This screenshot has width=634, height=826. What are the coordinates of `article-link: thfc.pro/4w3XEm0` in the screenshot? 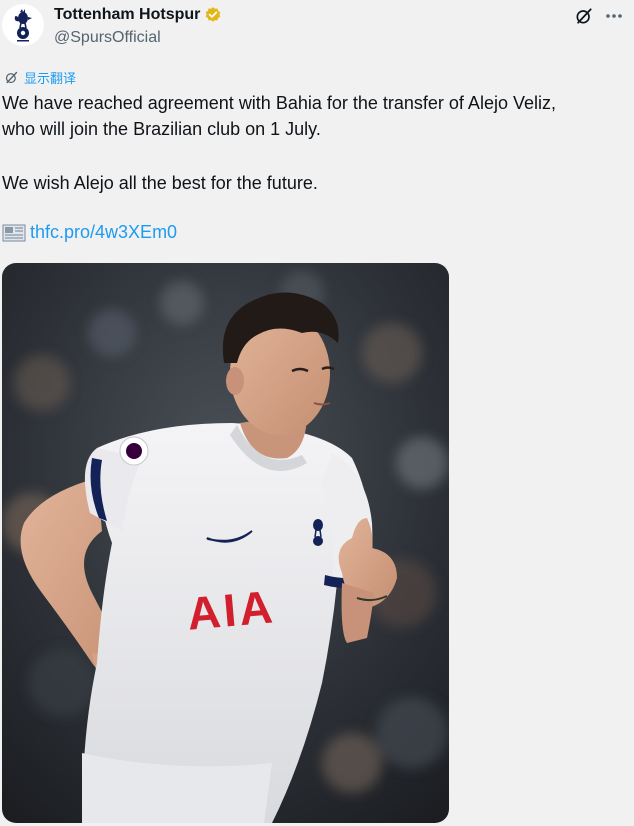 It's located at (103, 232).